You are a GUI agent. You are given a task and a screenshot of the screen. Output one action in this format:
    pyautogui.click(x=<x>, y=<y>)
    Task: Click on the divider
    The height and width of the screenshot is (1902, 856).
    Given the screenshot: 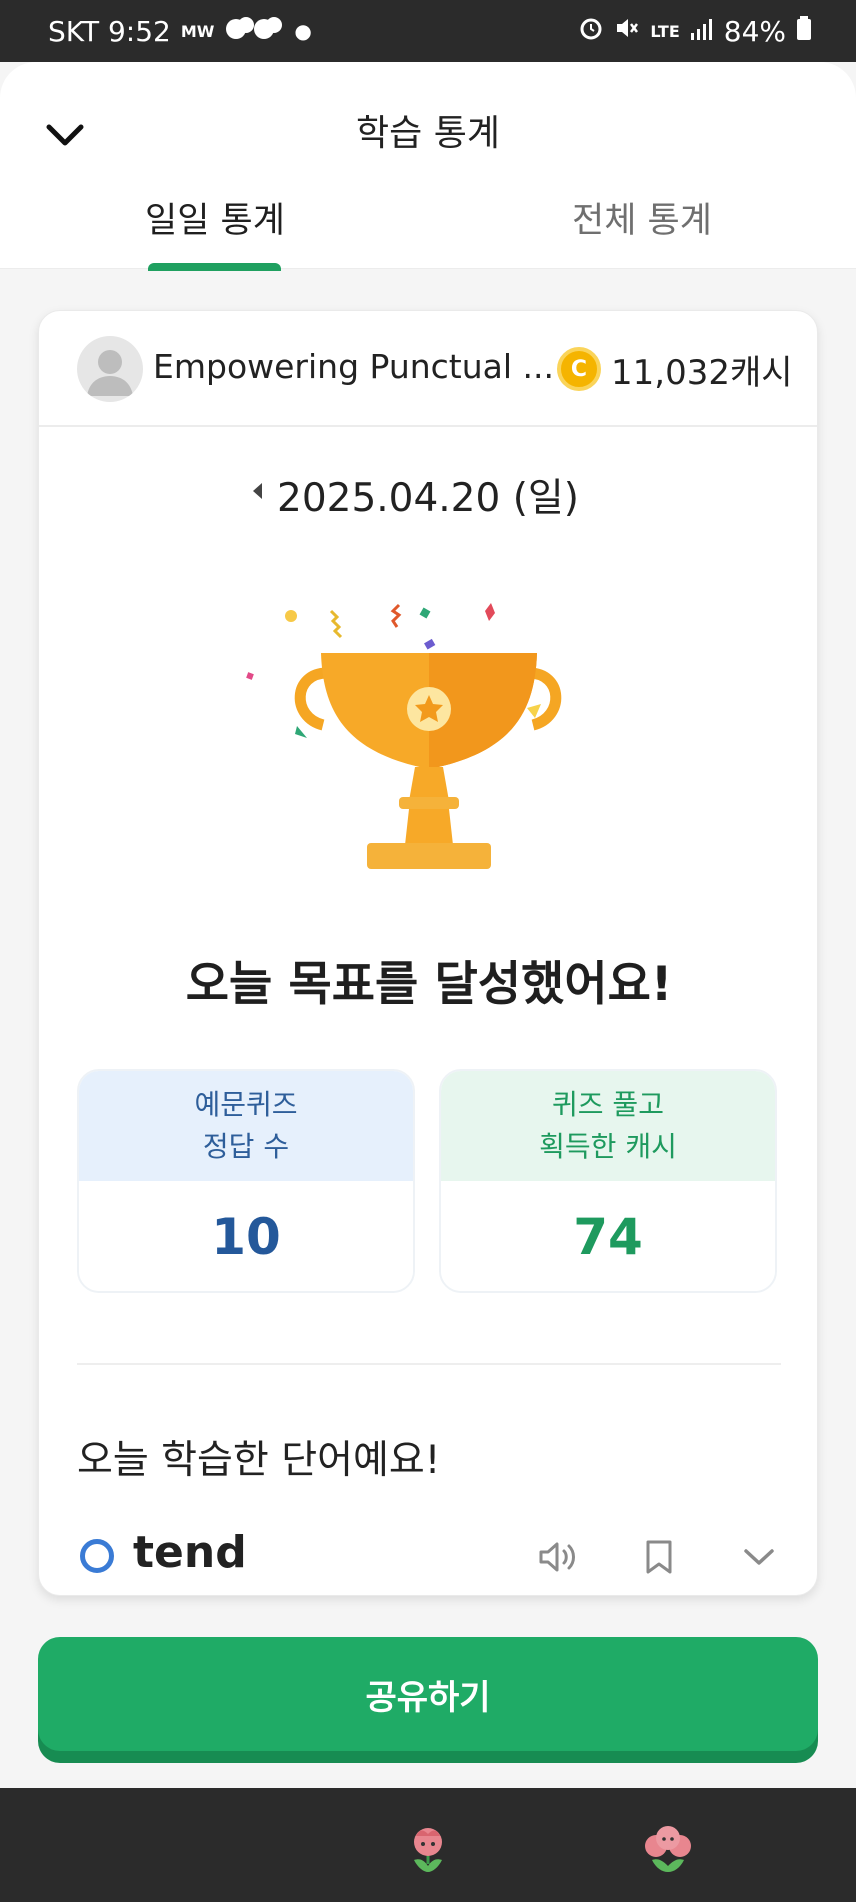 What is the action you would take?
    pyautogui.click(x=429, y=1364)
    